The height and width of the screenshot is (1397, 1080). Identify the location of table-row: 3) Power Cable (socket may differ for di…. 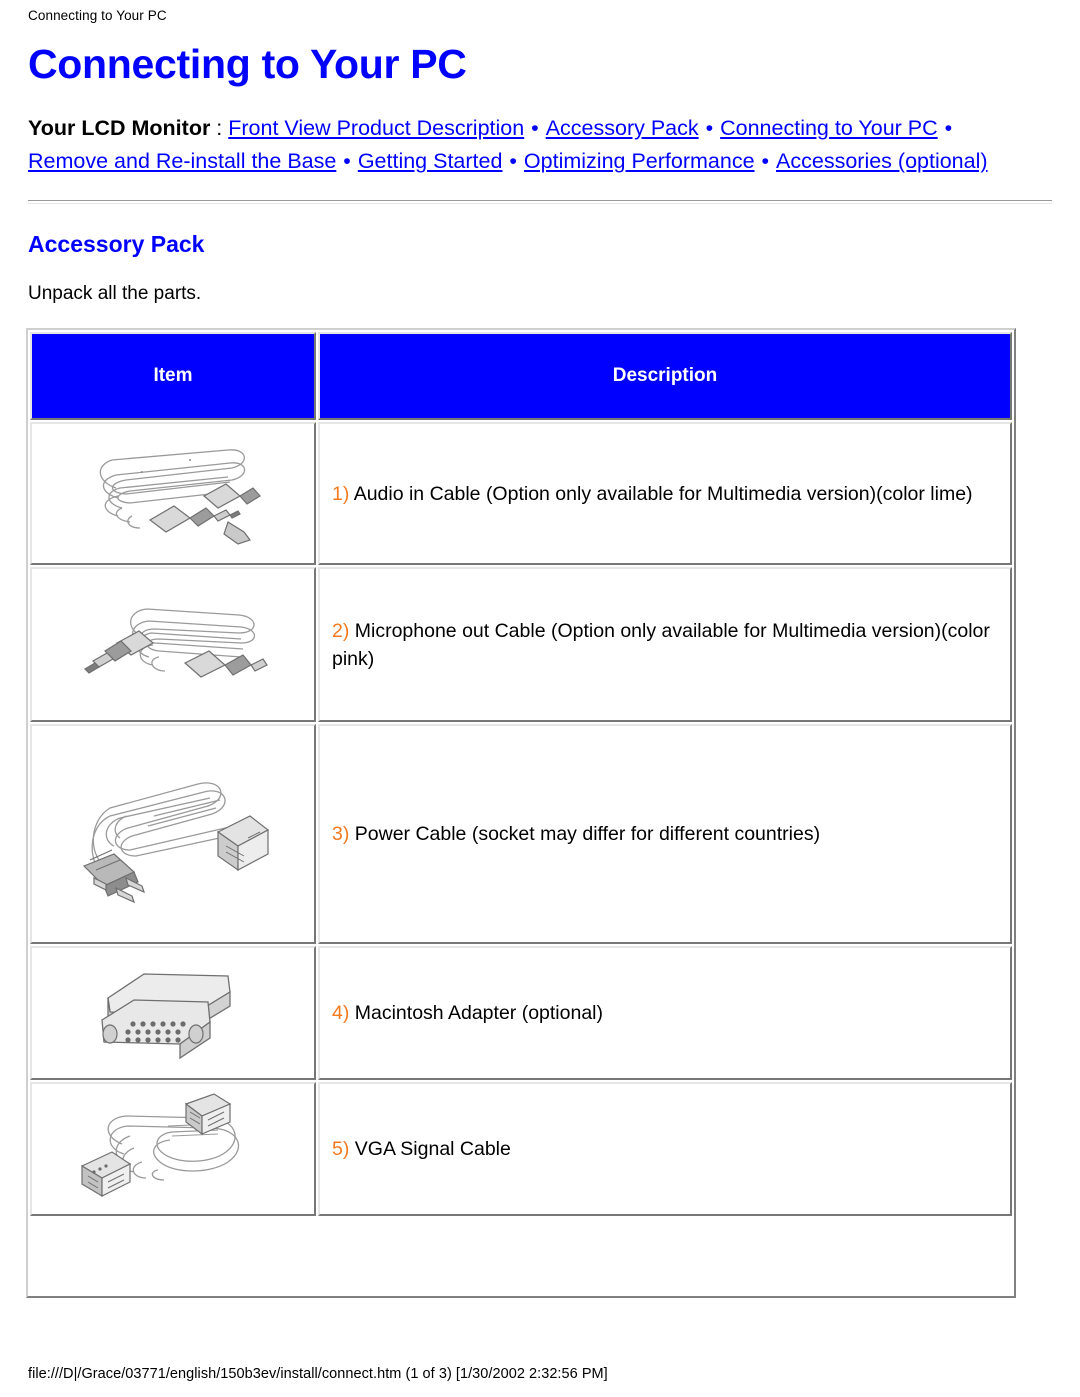
(521, 834).